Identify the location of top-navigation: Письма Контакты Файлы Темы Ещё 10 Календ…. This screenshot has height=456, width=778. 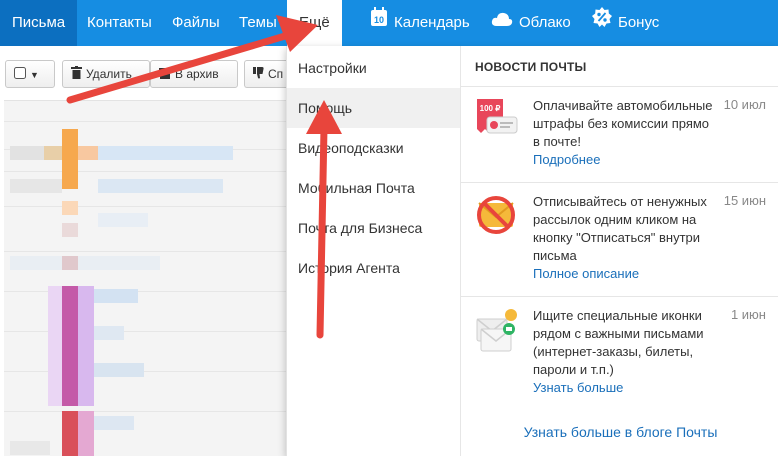
(389, 23).